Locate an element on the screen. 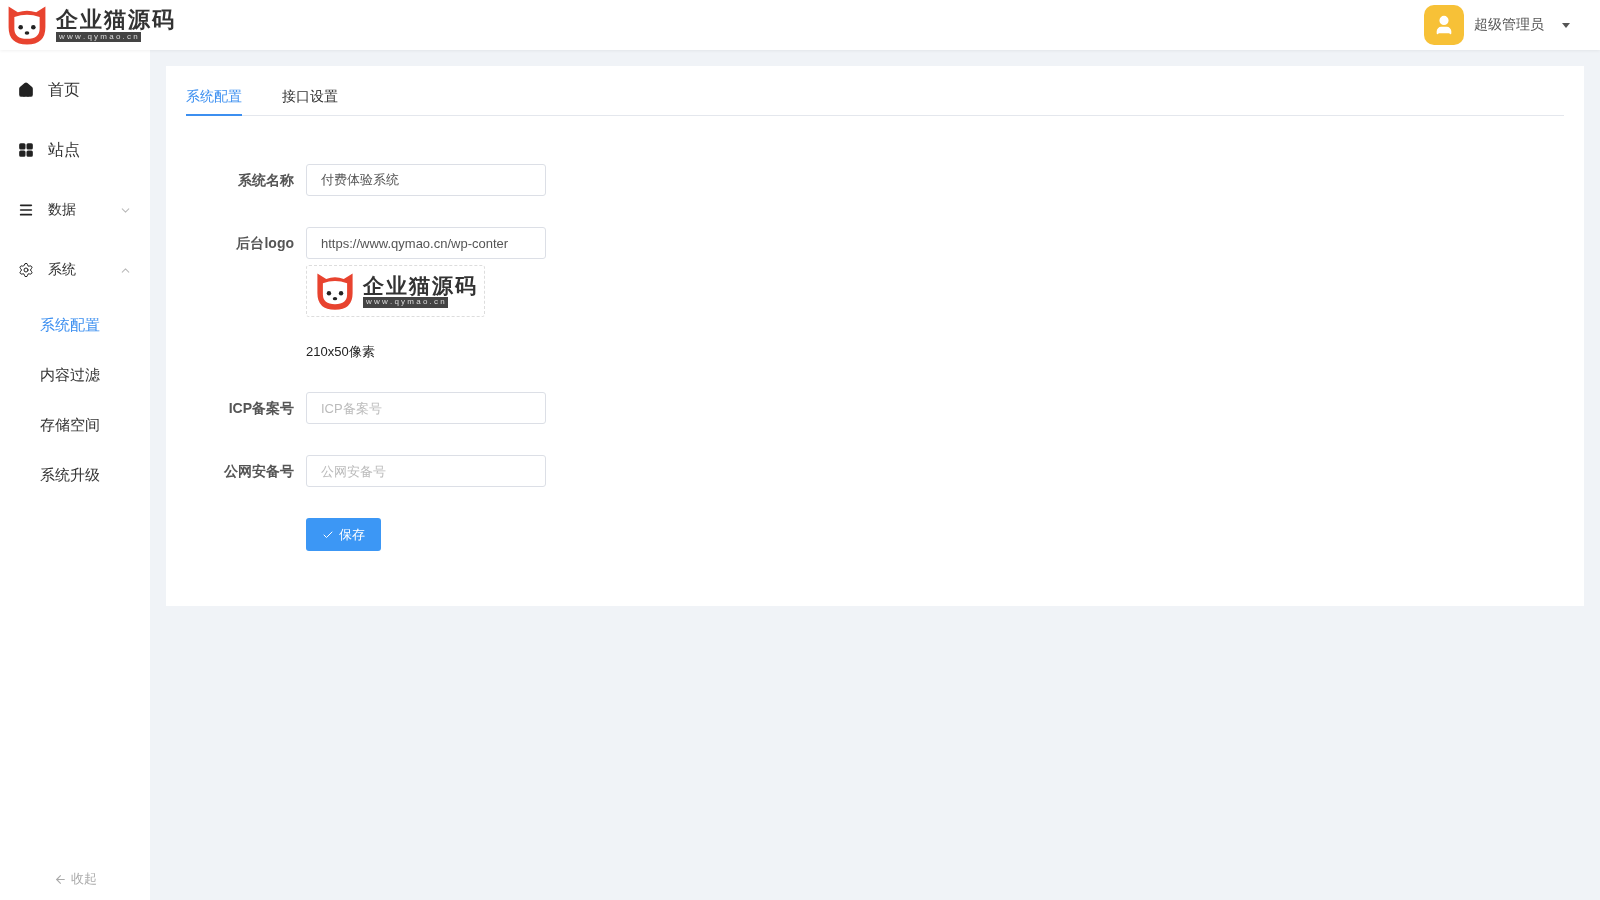 This screenshot has height=900, width=1600. input-field: 公网安备号 is located at coordinates (426, 471).